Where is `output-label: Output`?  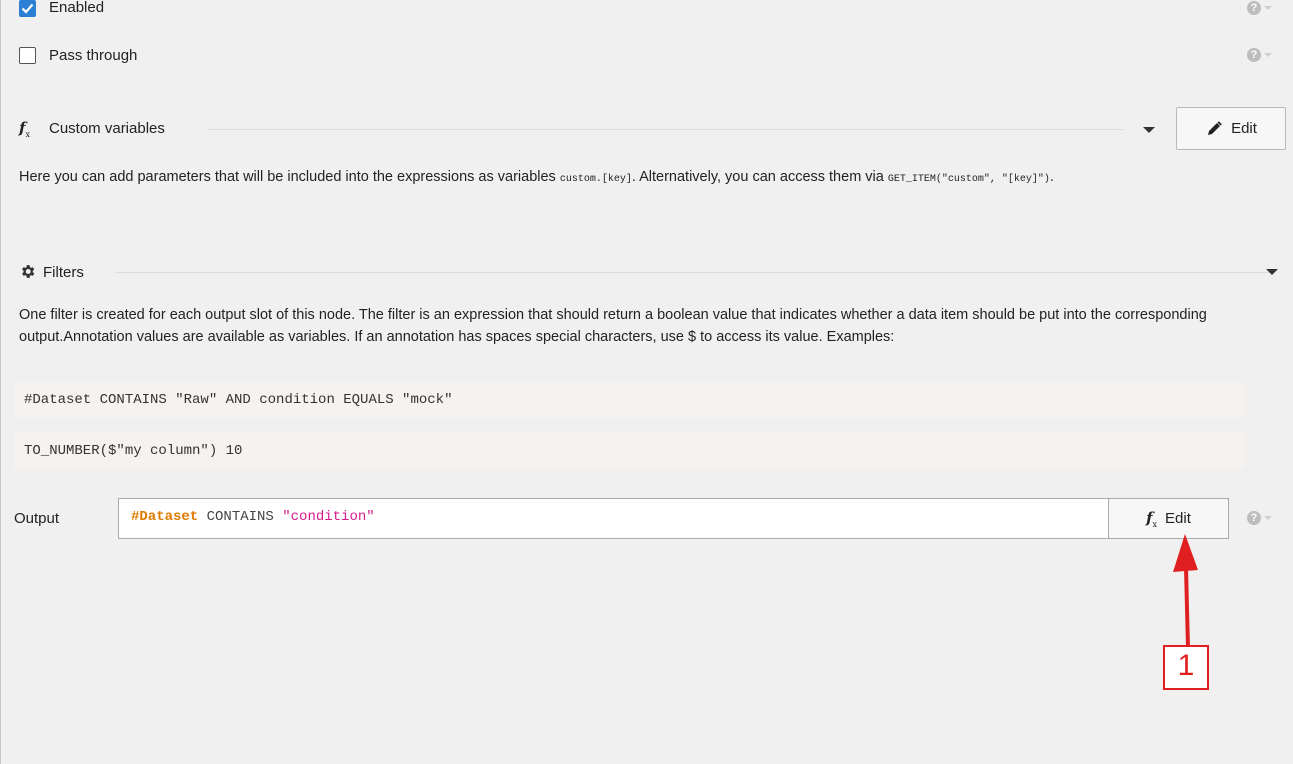 output-label: Output is located at coordinates (37, 518).